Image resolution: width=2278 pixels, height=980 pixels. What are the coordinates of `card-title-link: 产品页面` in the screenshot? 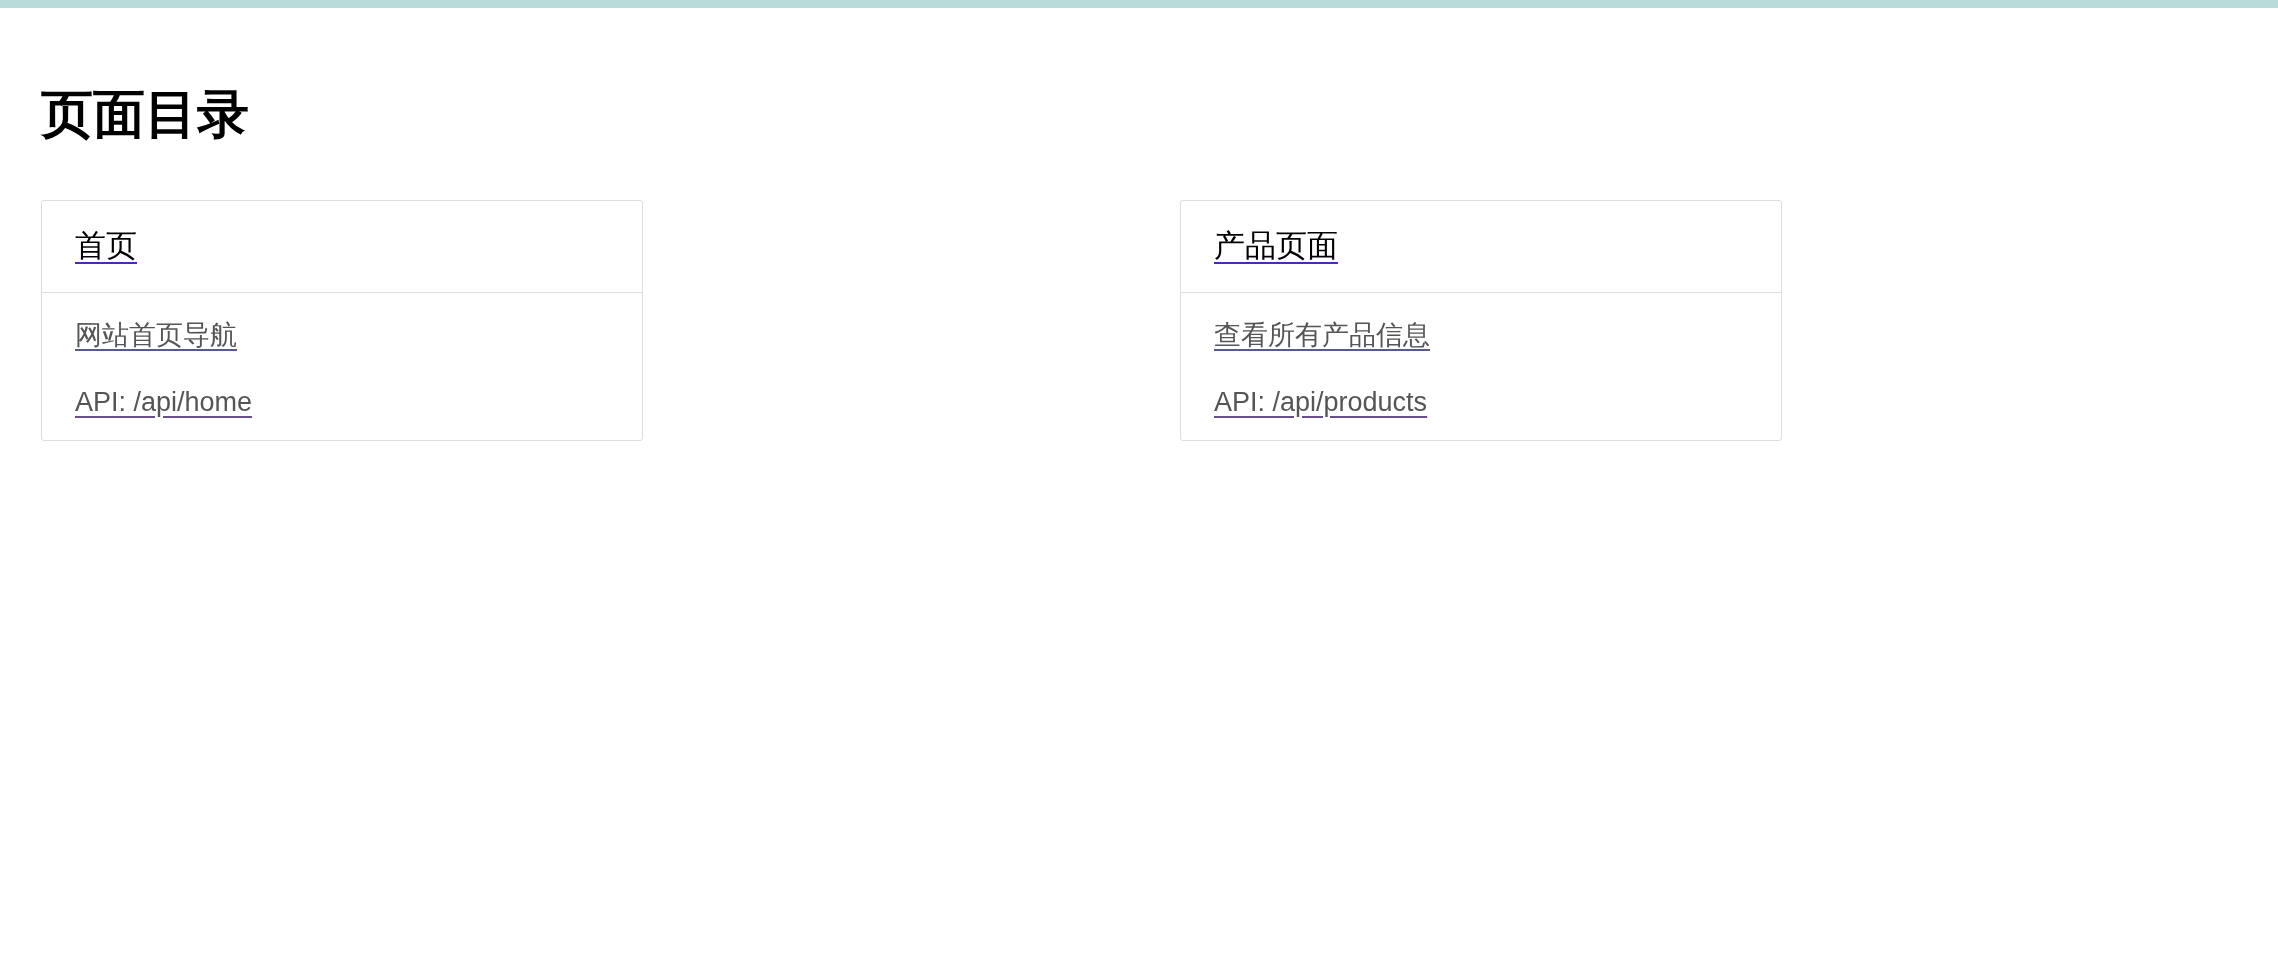 It's located at (1276, 246).